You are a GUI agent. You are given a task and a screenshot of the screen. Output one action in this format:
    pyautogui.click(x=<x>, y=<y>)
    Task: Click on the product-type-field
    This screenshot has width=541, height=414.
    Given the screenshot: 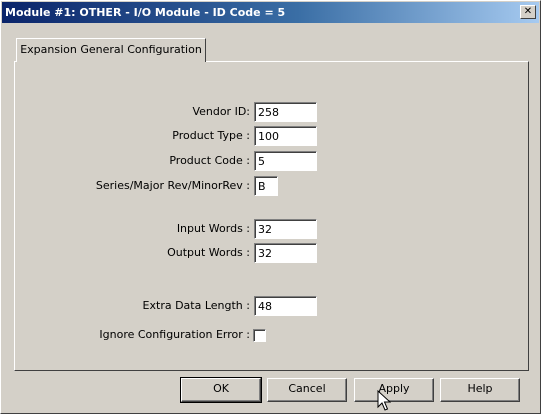 What is the action you would take?
    pyautogui.click(x=285, y=136)
    